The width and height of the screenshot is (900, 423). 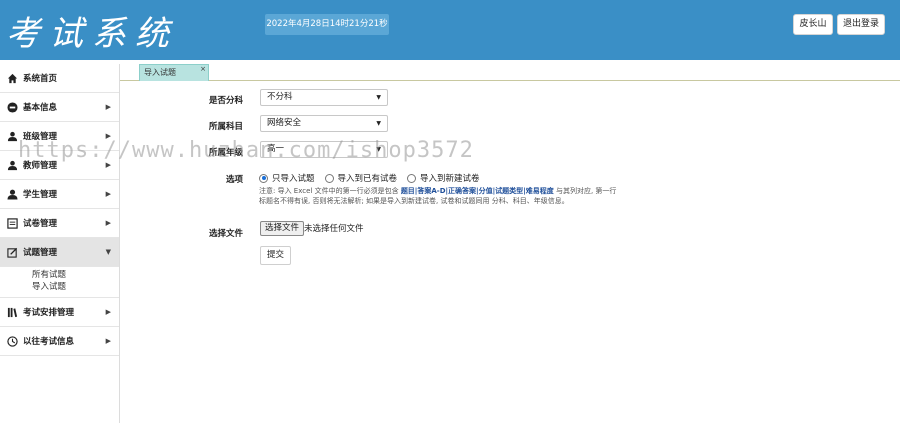 What do you see at coordinates (203, 69) in the screenshot?
I see `close-icon: ×` at bounding box center [203, 69].